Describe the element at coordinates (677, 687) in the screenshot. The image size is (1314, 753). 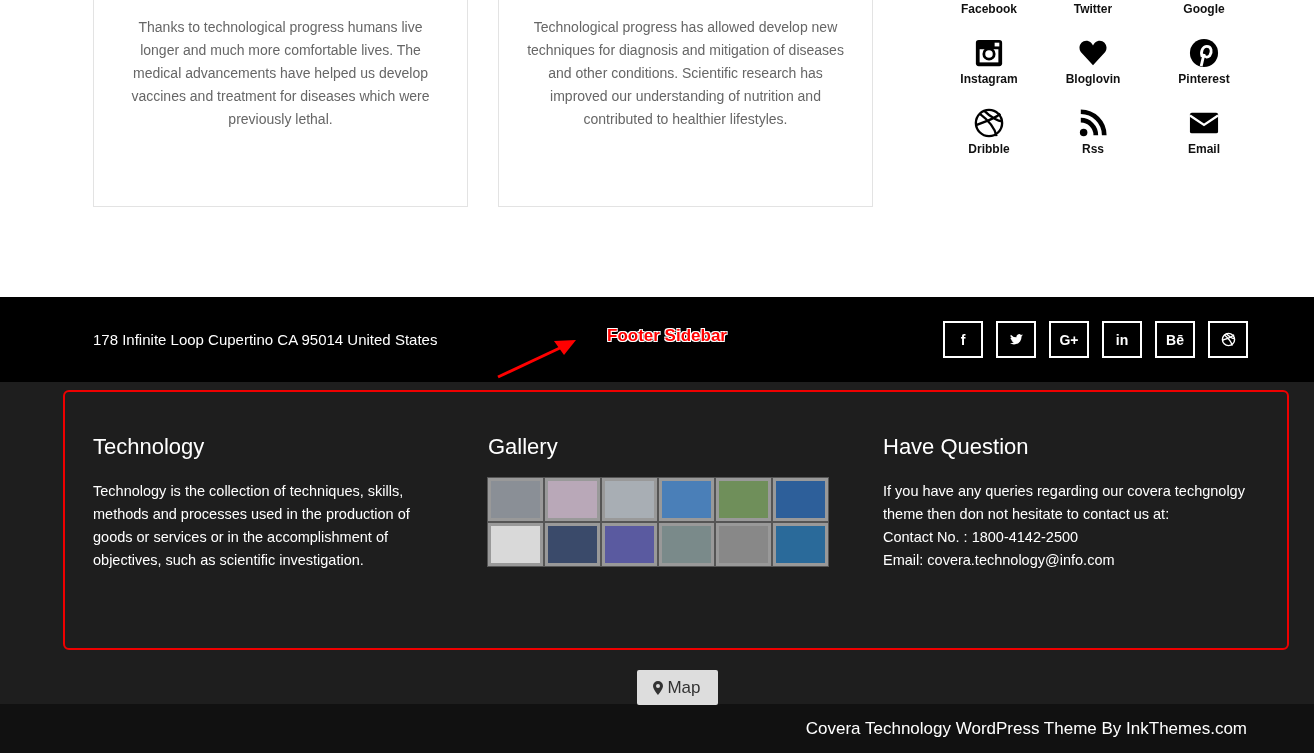
I see `map-button: Map` at that location.